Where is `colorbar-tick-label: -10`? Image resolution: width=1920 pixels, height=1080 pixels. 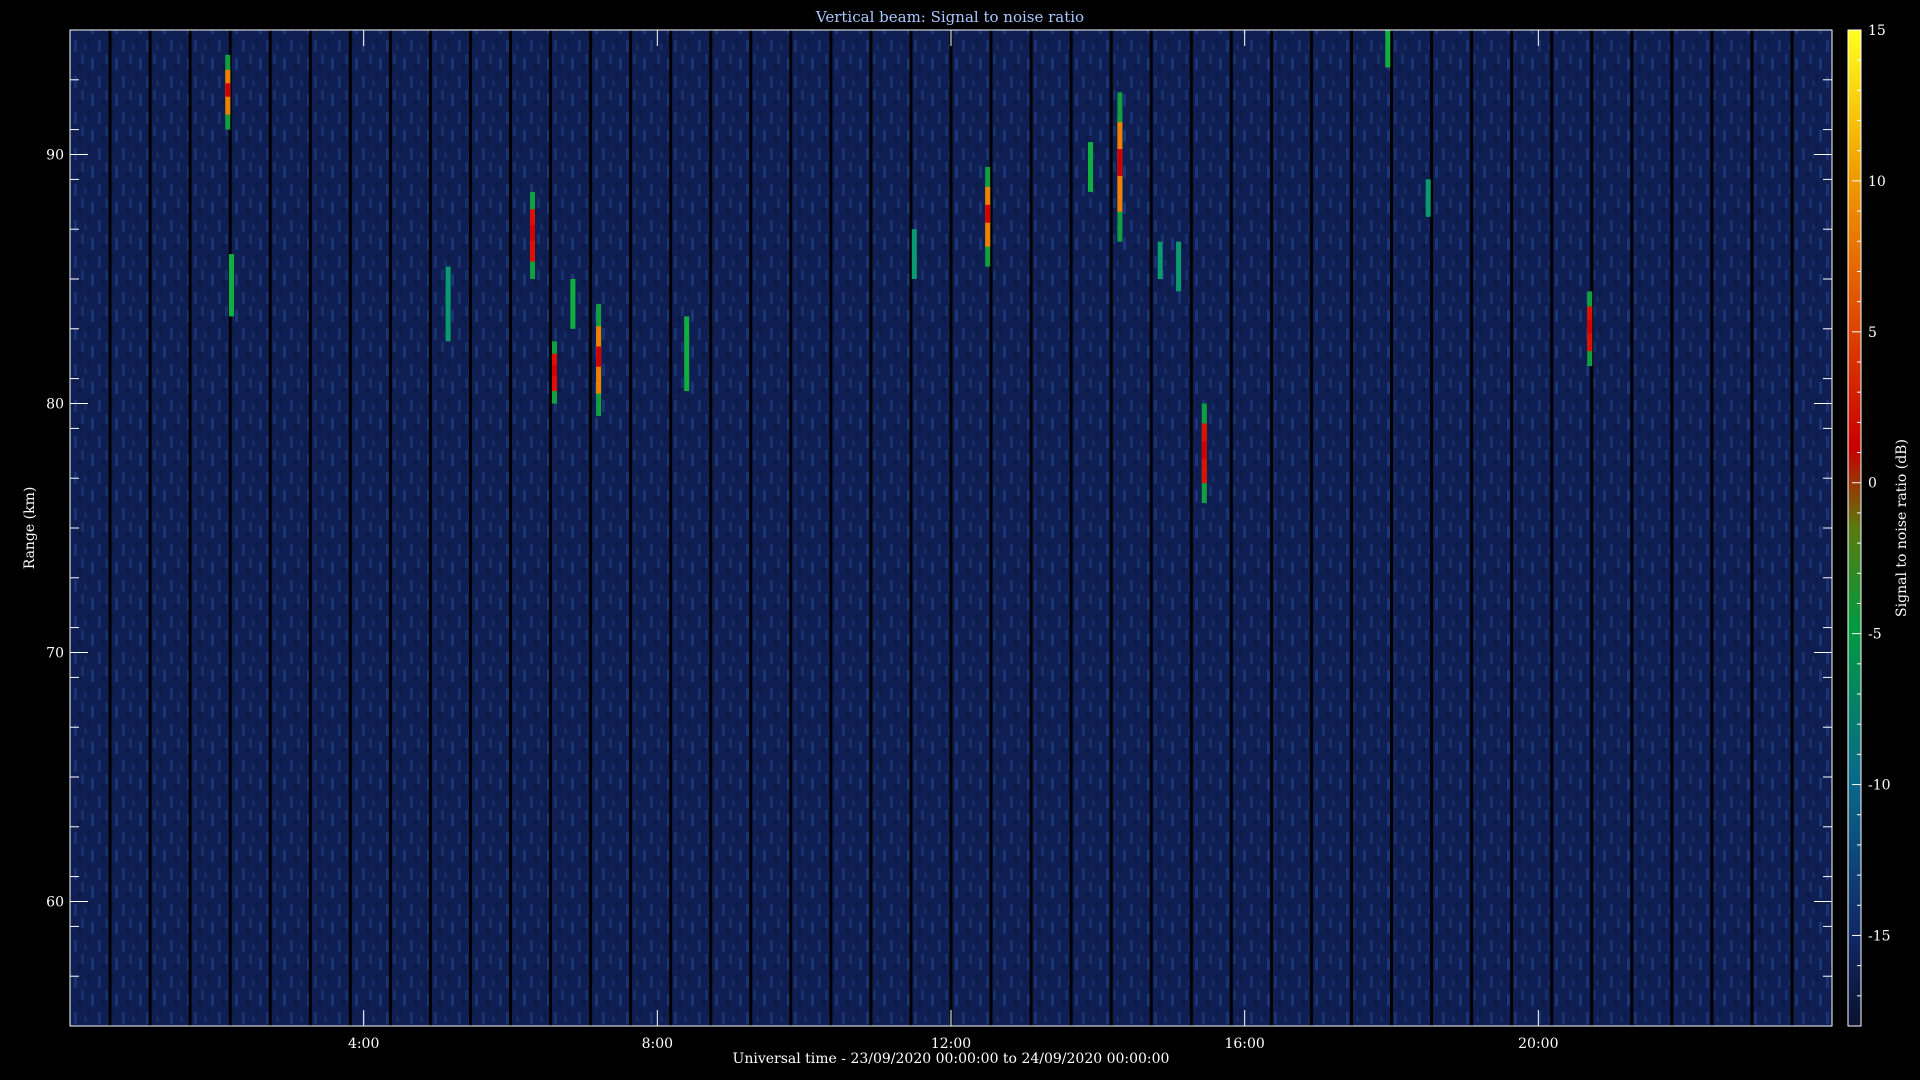
colorbar-tick-label: -10 is located at coordinates (1879, 786).